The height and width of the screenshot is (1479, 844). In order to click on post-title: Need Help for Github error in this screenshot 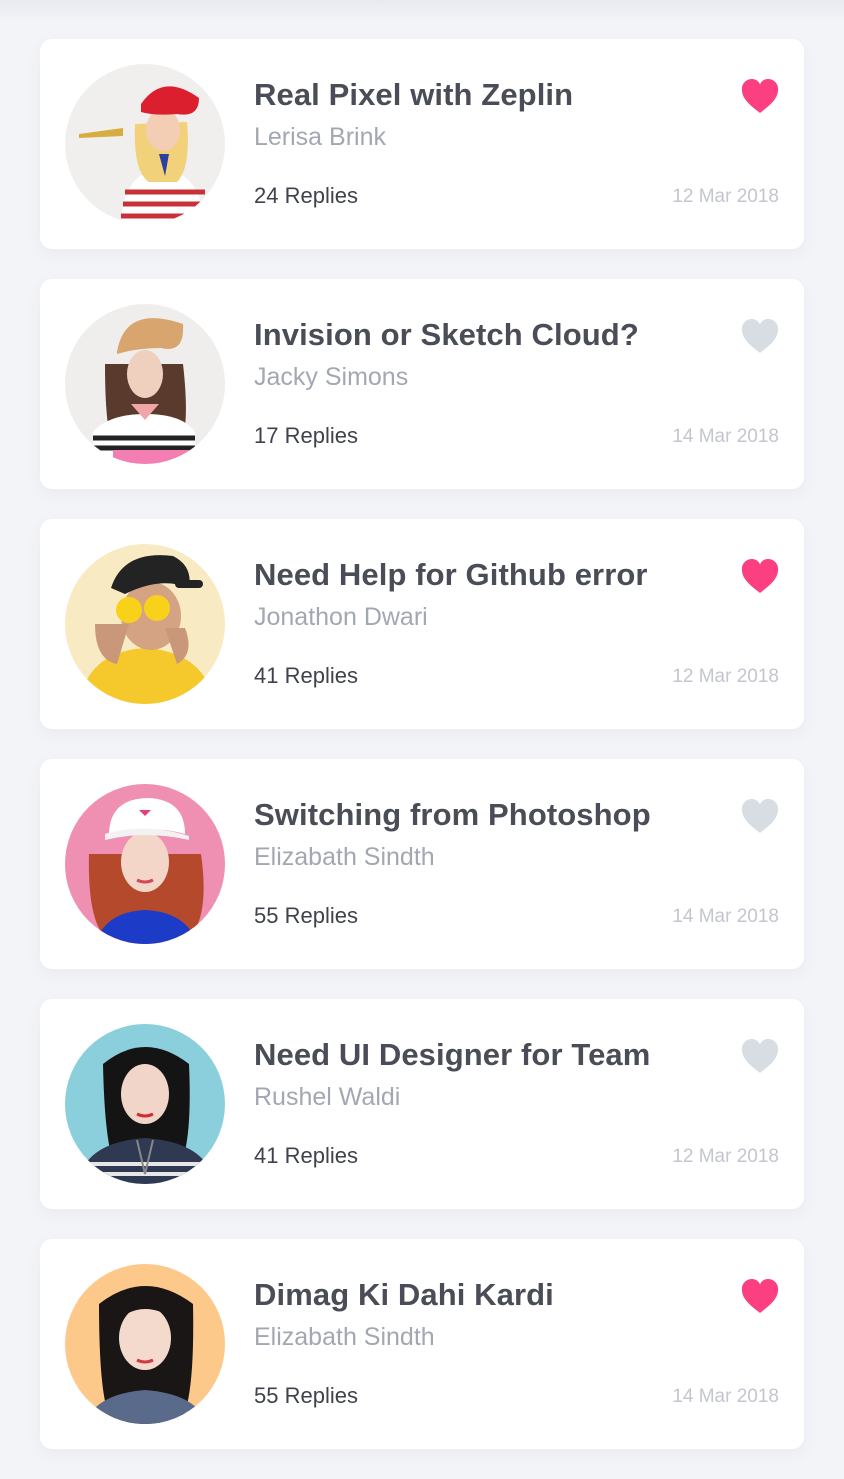, I will do `click(451, 575)`.